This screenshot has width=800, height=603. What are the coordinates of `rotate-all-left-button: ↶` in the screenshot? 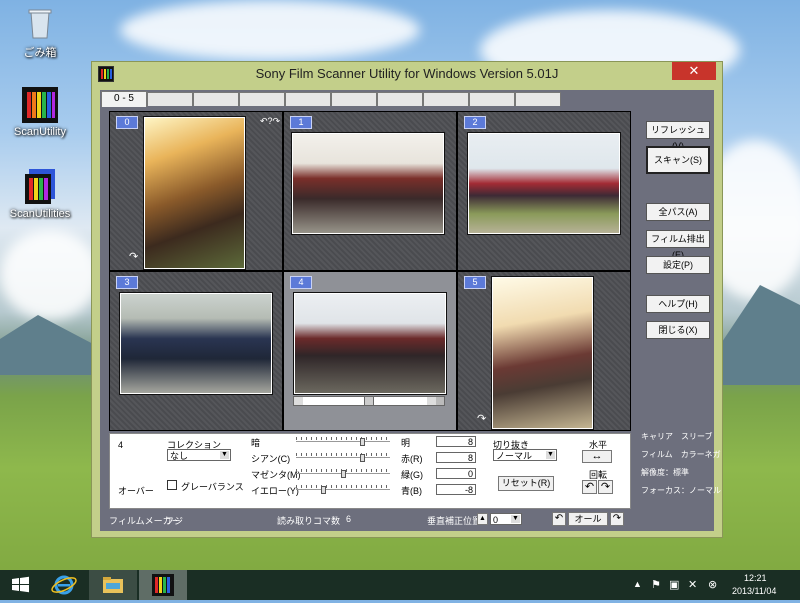 It's located at (559, 519).